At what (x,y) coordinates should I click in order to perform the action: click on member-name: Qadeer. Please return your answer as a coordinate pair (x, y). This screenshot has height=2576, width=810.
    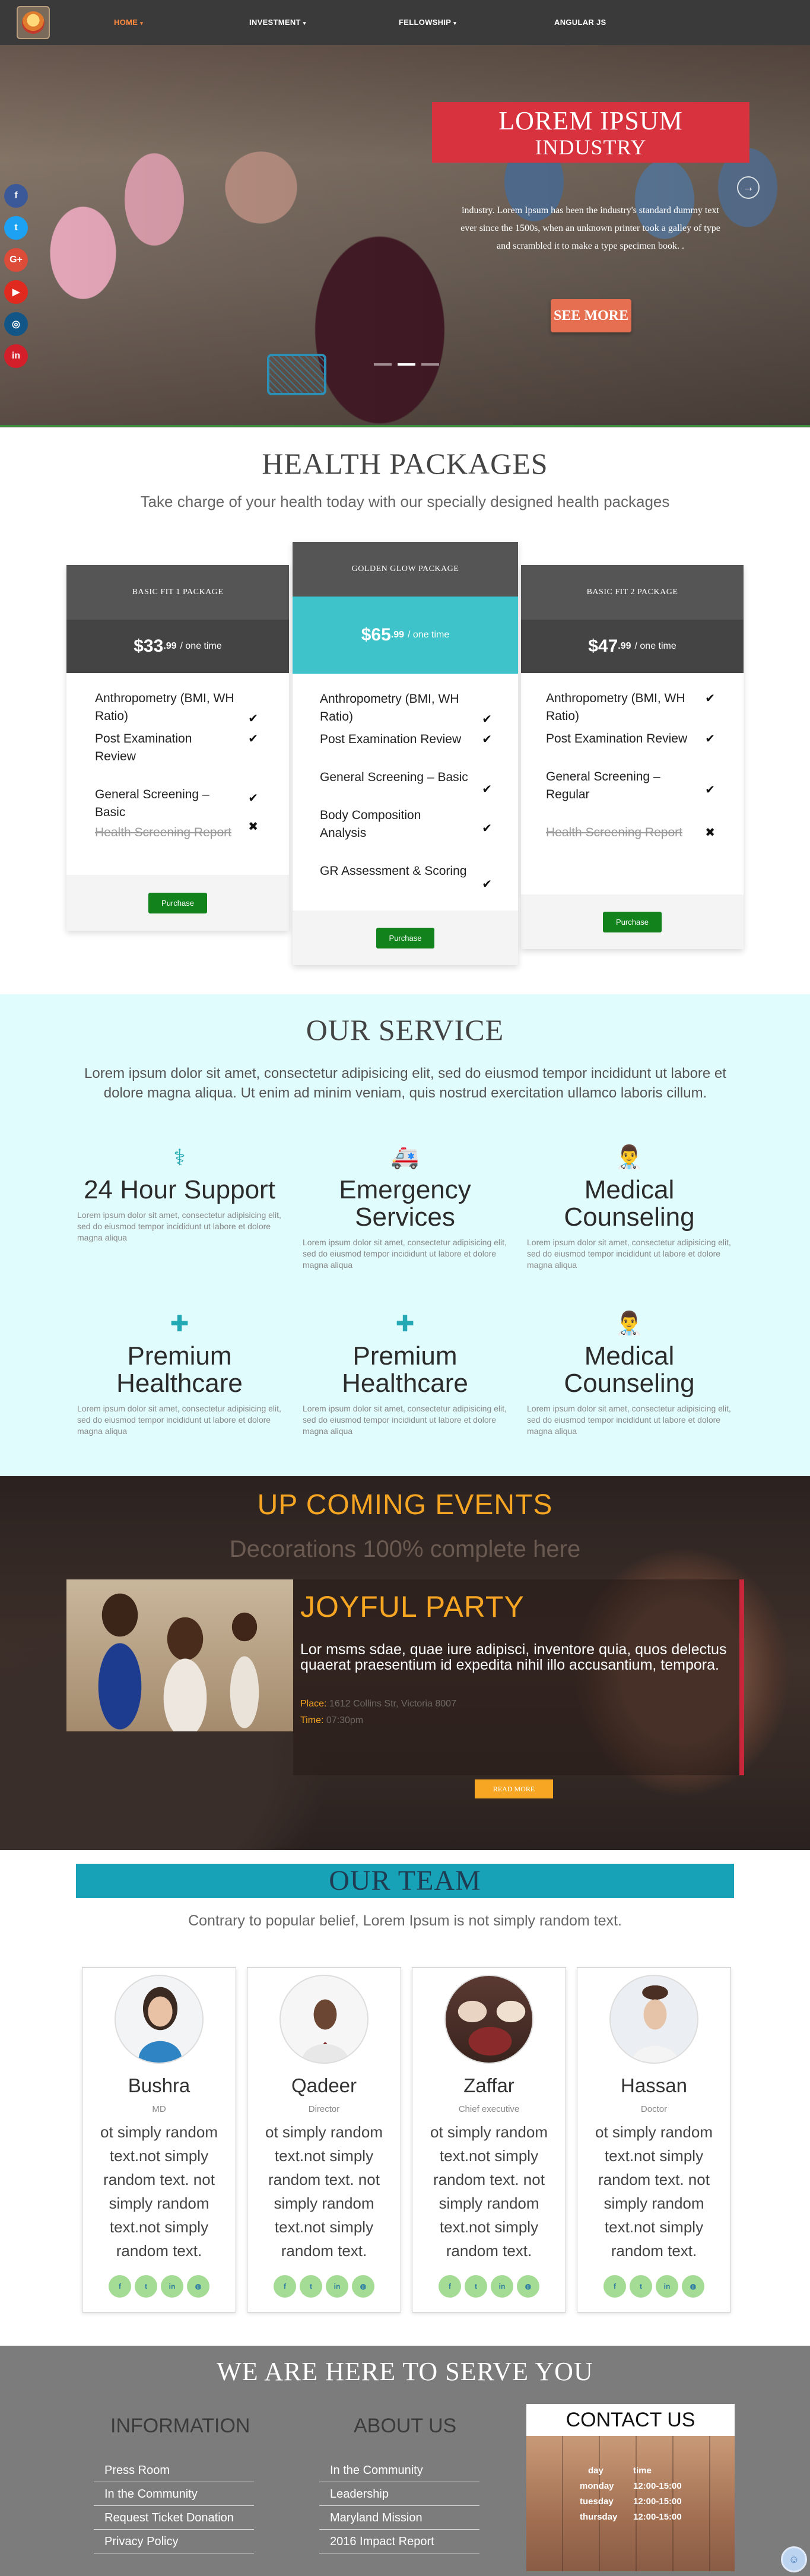
    Looking at the image, I should click on (324, 2085).